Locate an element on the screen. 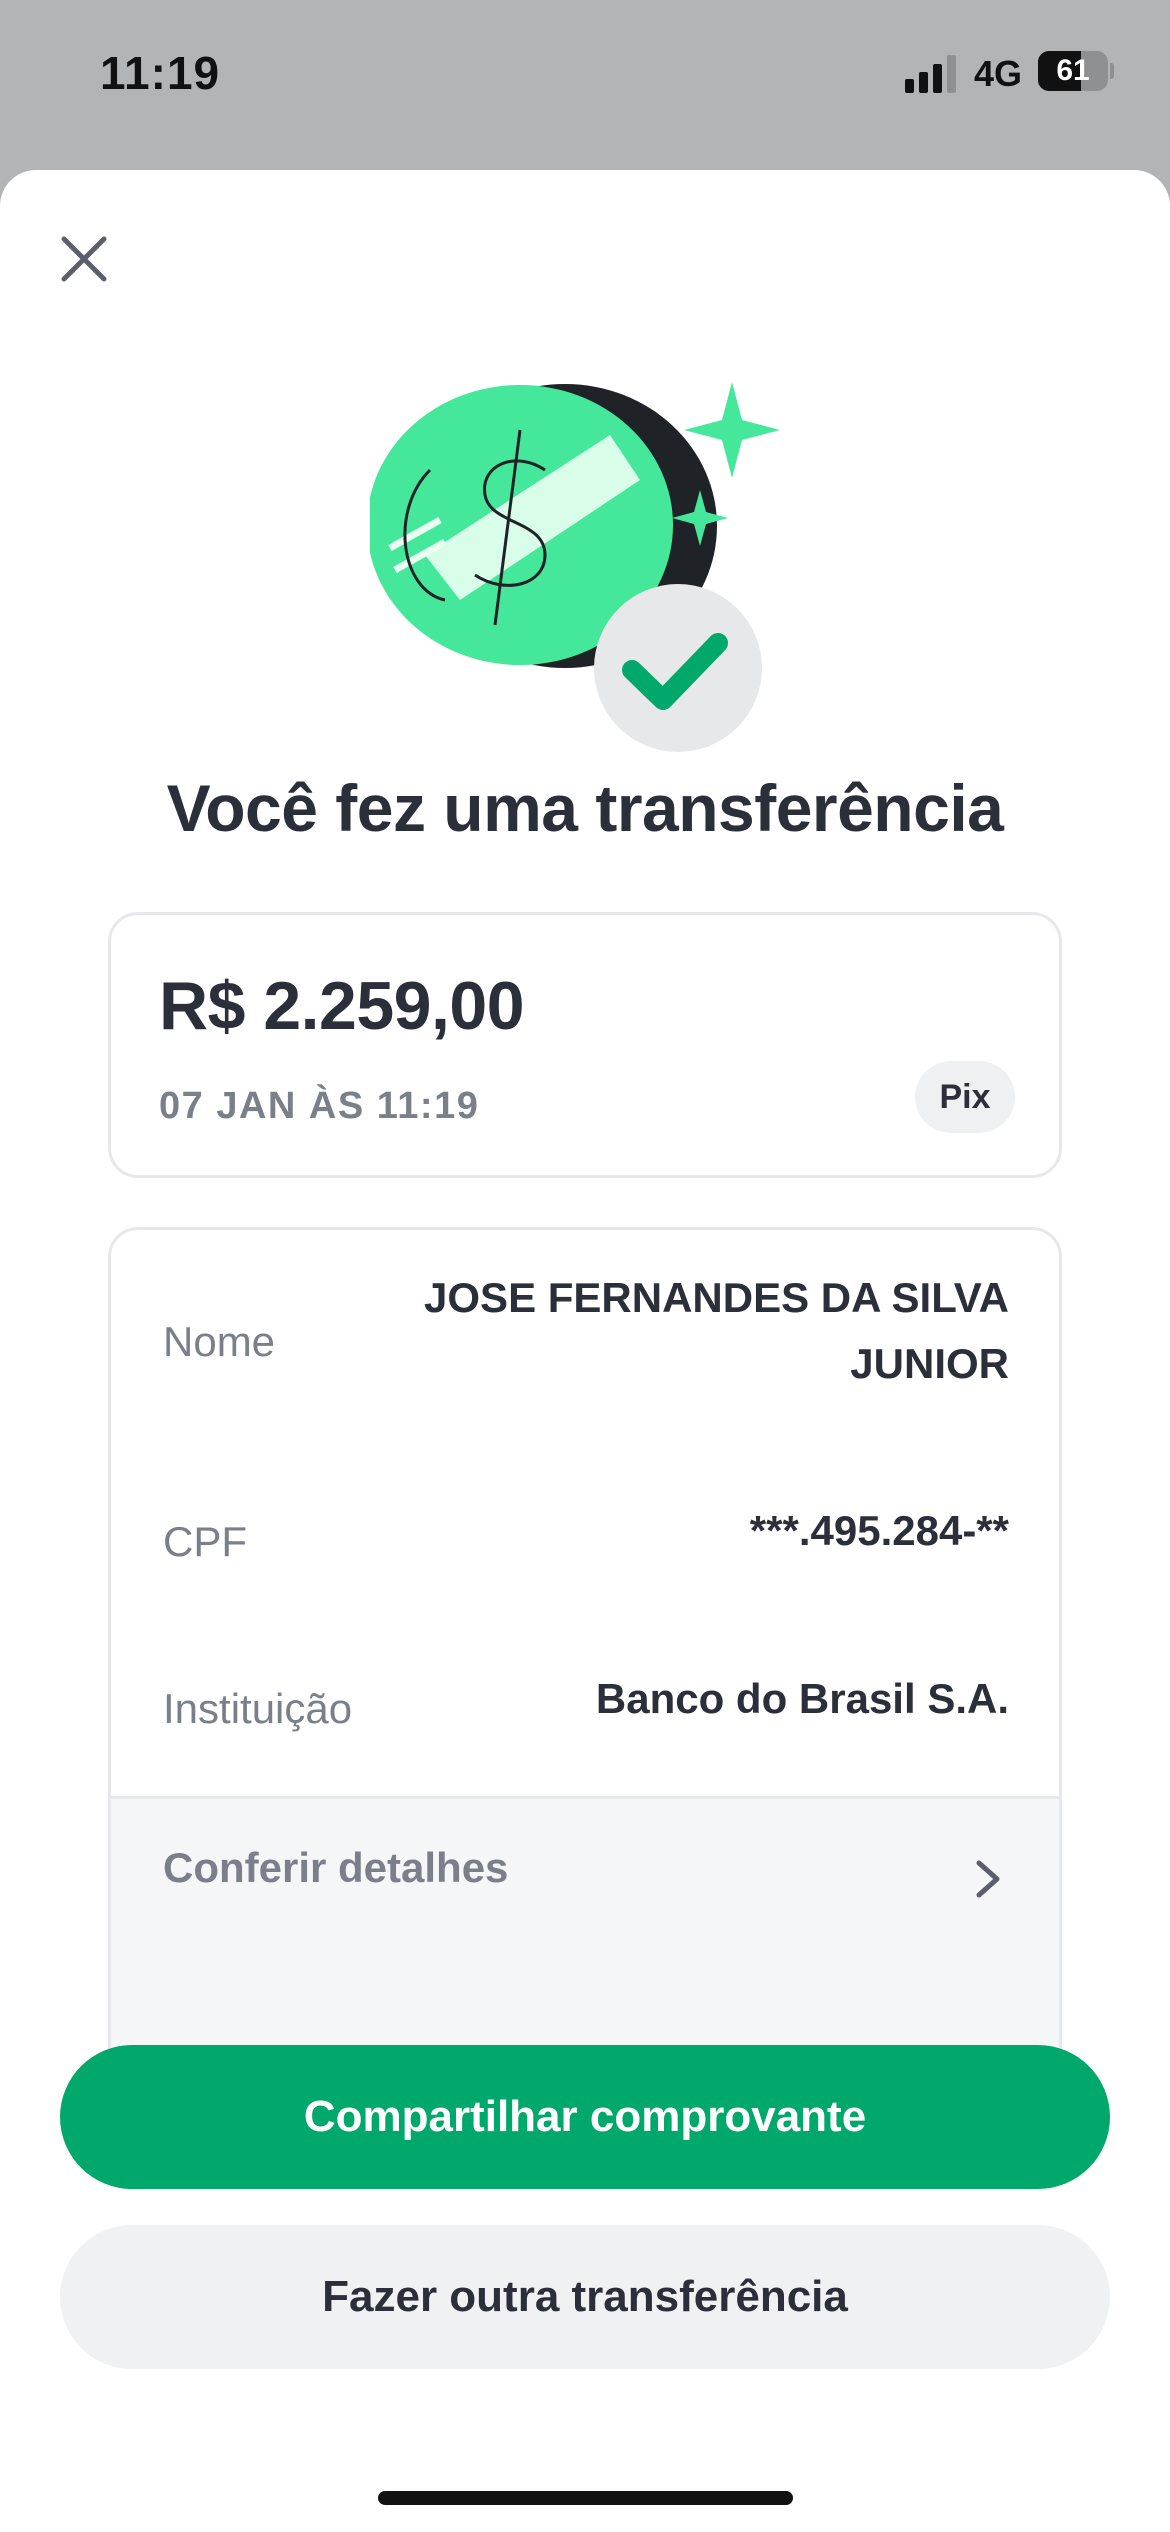  network-type: 4G is located at coordinates (998, 73).